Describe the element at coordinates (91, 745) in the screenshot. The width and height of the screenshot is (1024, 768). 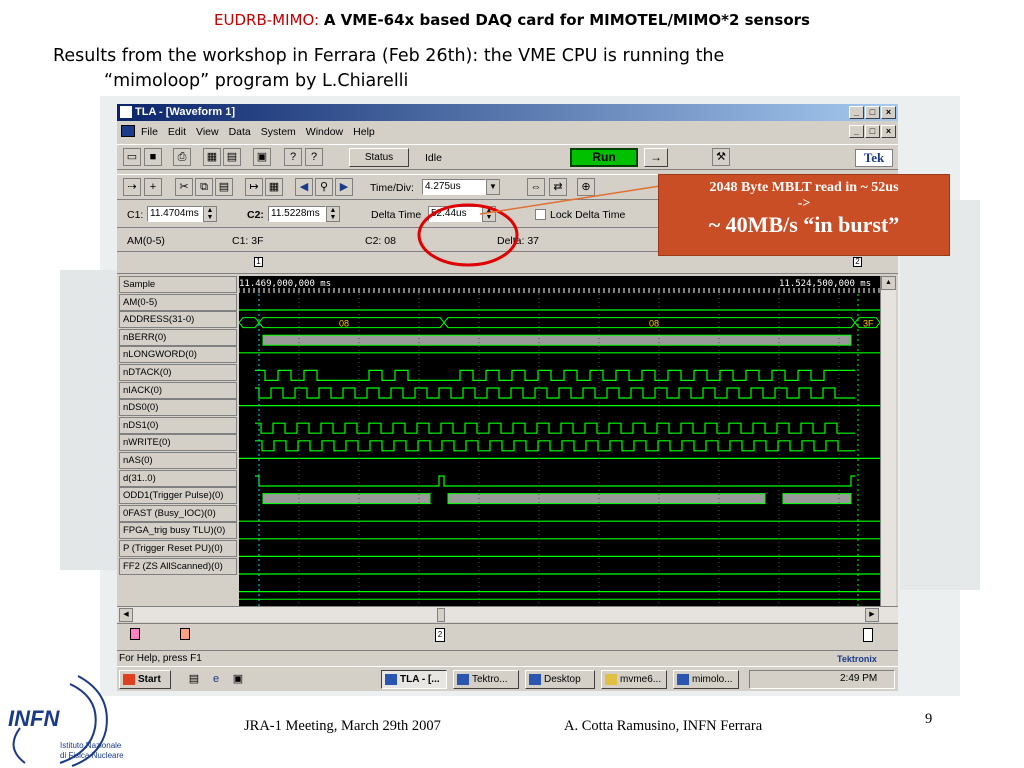
I see `infn-logo-line1: Istituto Nazionale` at that location.